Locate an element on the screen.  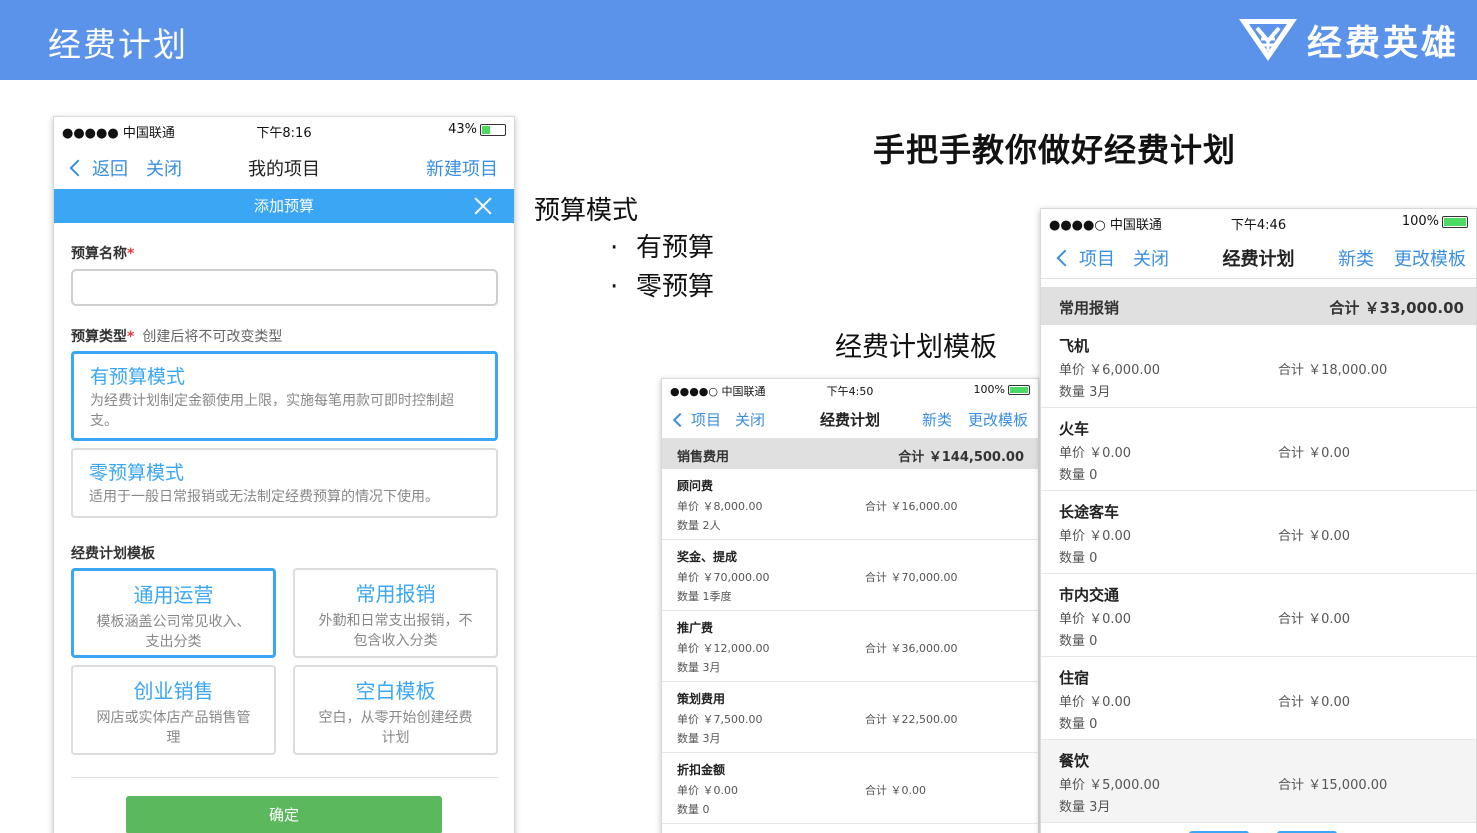
label-text: 预算名称 is located at coordinates (99, 254).